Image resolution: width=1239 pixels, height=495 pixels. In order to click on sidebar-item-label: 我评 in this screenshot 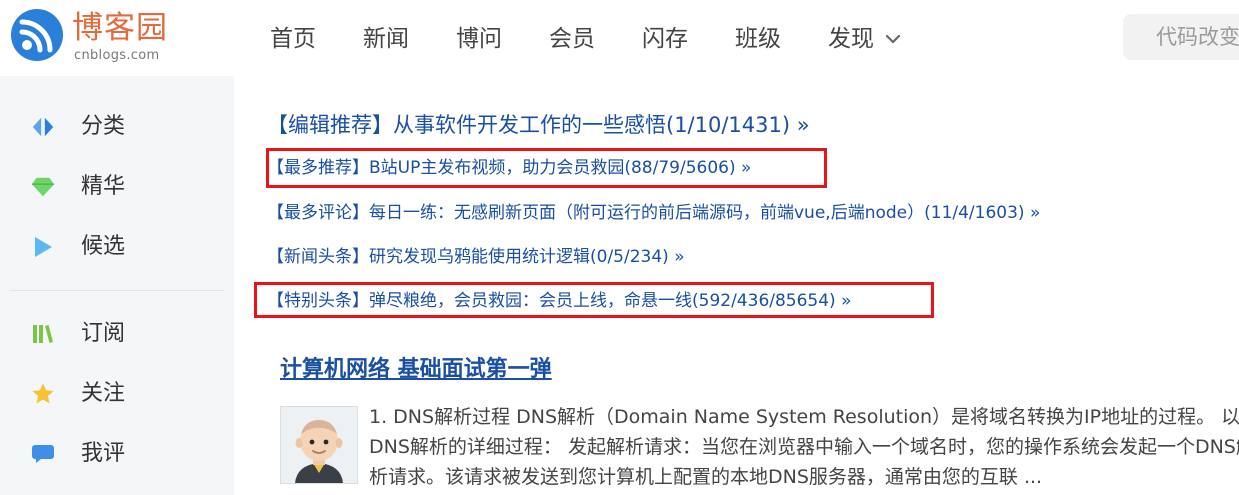, I will do `click(103, 453)`.